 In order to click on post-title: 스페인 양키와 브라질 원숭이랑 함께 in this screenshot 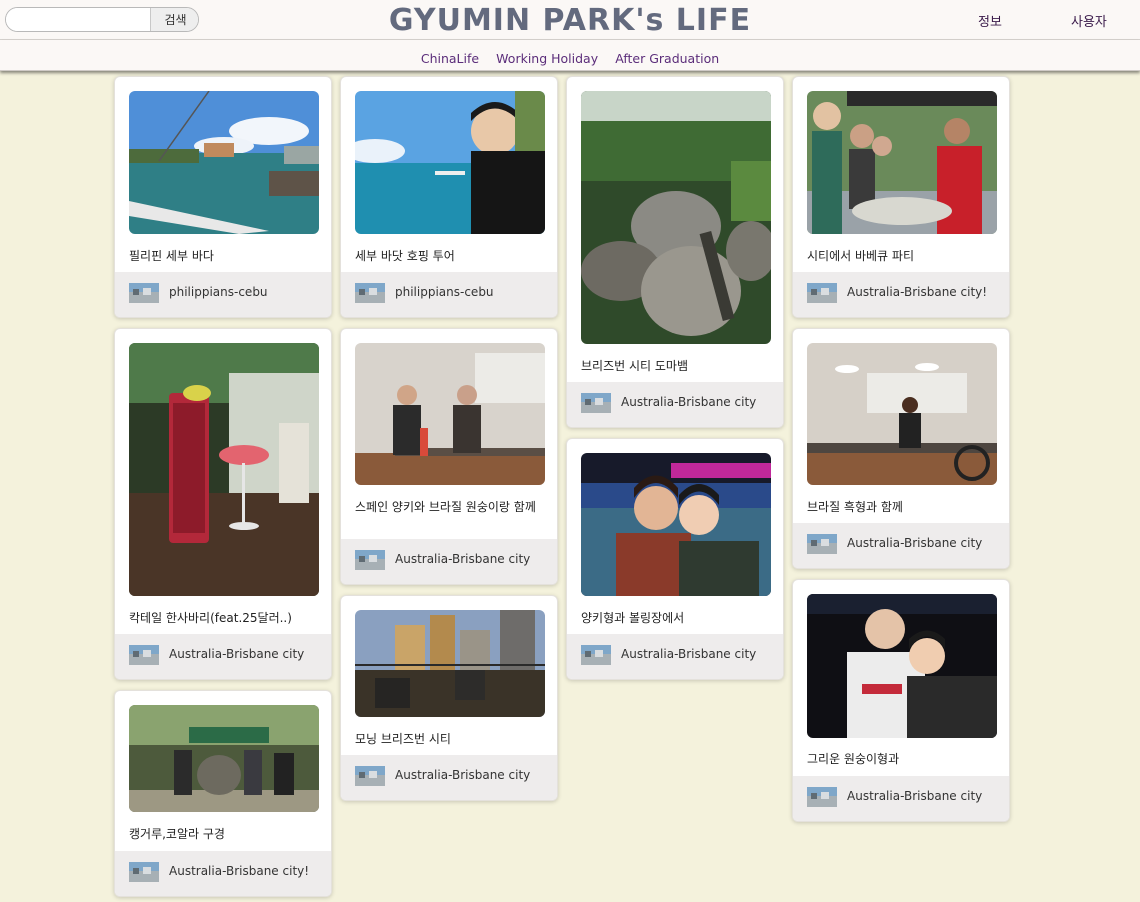, I will do `click(453, 507)`.